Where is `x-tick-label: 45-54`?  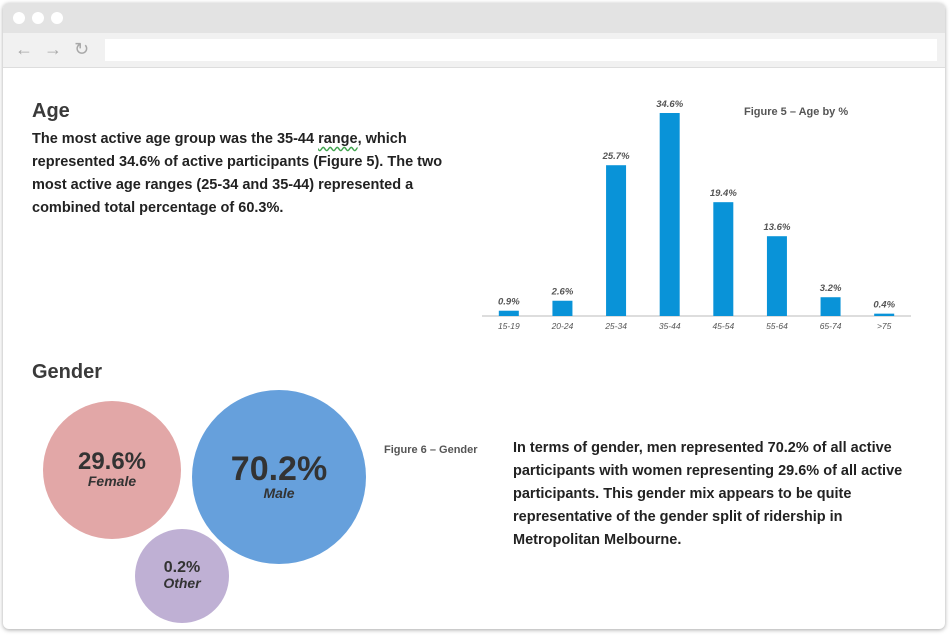 x-tick-label: 45-54 is located at coordinates (723, 326).